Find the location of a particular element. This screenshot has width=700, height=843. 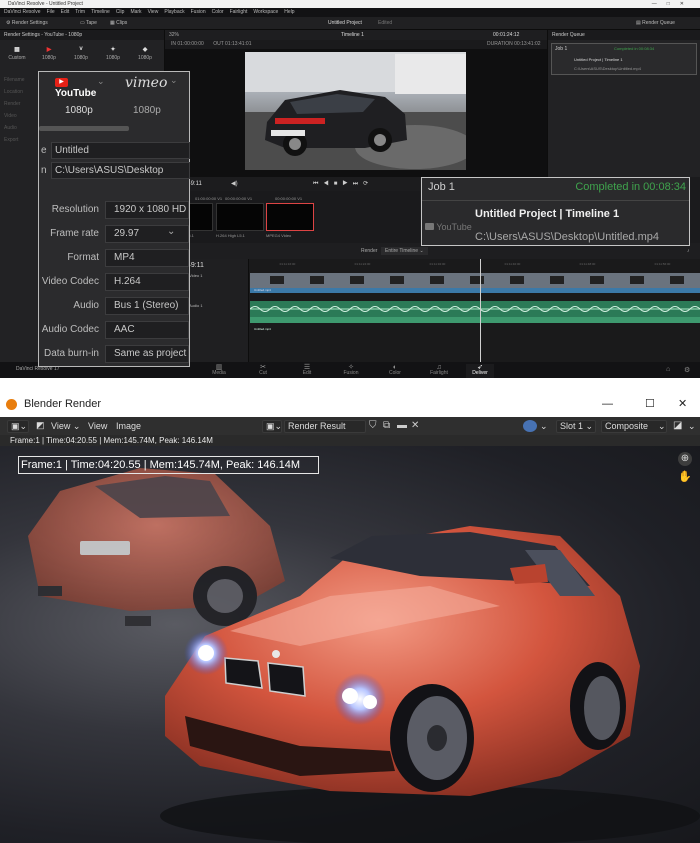

page-fusion: ✧ Fusion is located at coordinates (351, 370).